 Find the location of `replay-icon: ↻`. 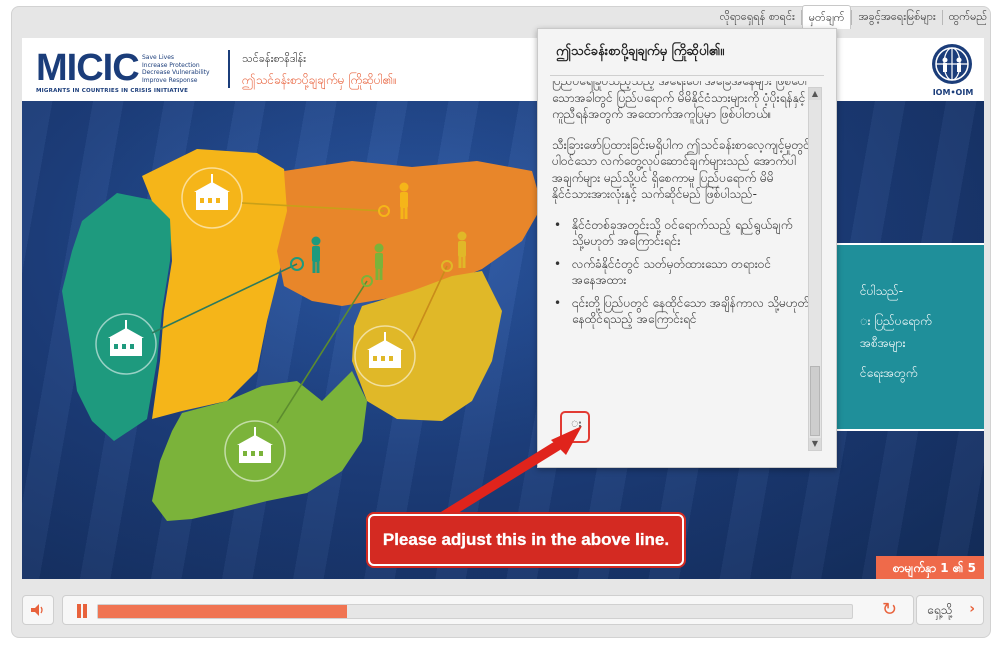

replay-icon: ↻ is located at coordinates (889, 610).